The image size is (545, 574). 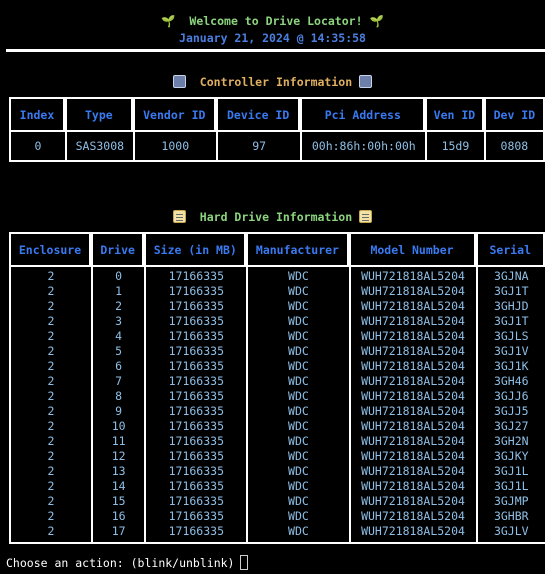 What do you see at coordinates (118, 534) in the screenshot?
I see `table-cell: 17` at bounding box center [118, 534].